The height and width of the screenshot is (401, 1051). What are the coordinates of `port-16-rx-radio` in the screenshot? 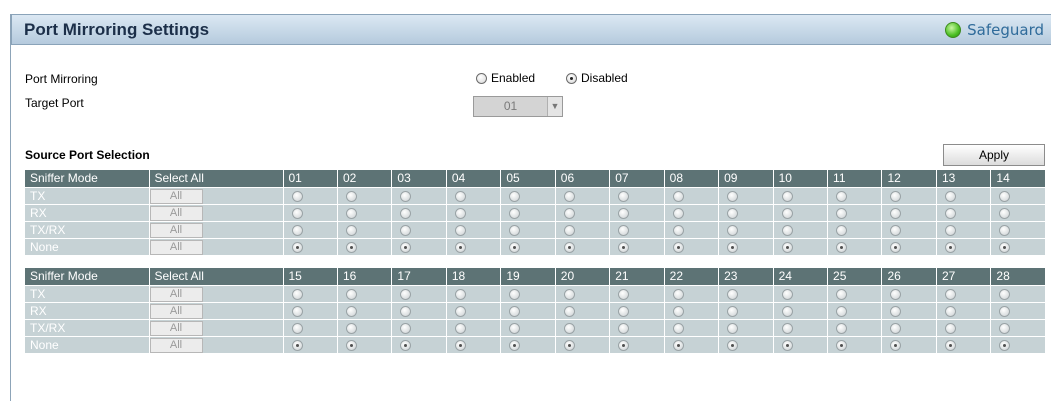 It's located at (351, 311).